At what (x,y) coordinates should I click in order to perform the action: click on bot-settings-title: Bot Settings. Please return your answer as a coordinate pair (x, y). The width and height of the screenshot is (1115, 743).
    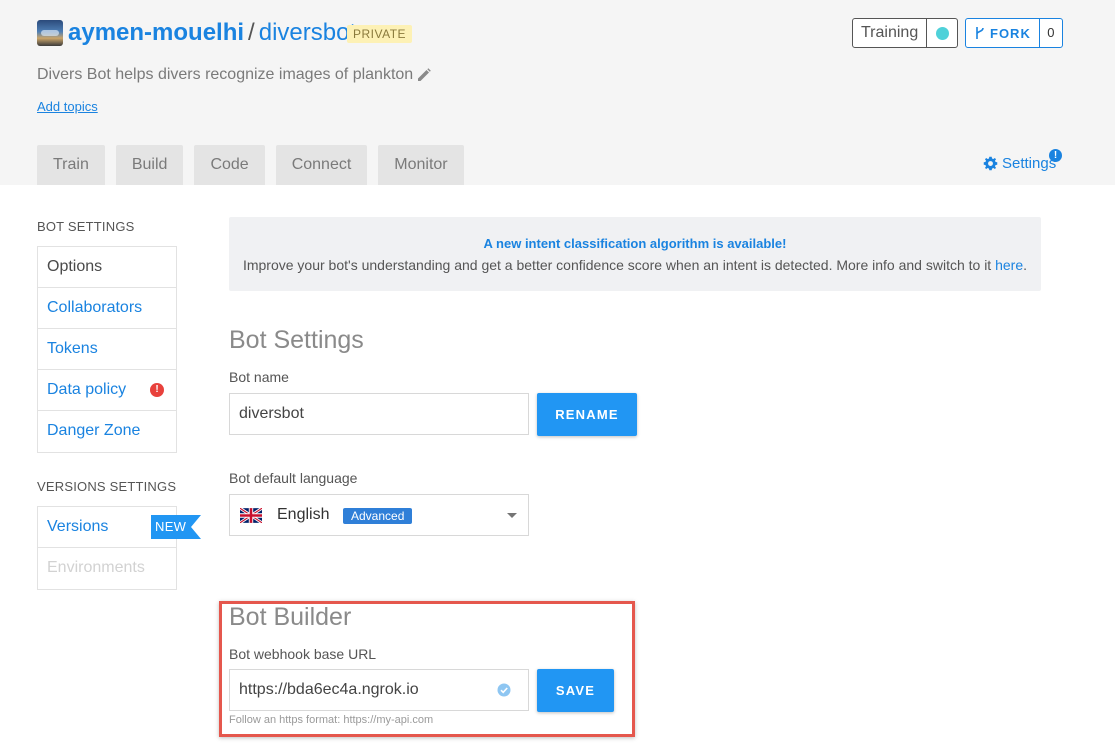
    Looking at the image, I should click on (296, 340).